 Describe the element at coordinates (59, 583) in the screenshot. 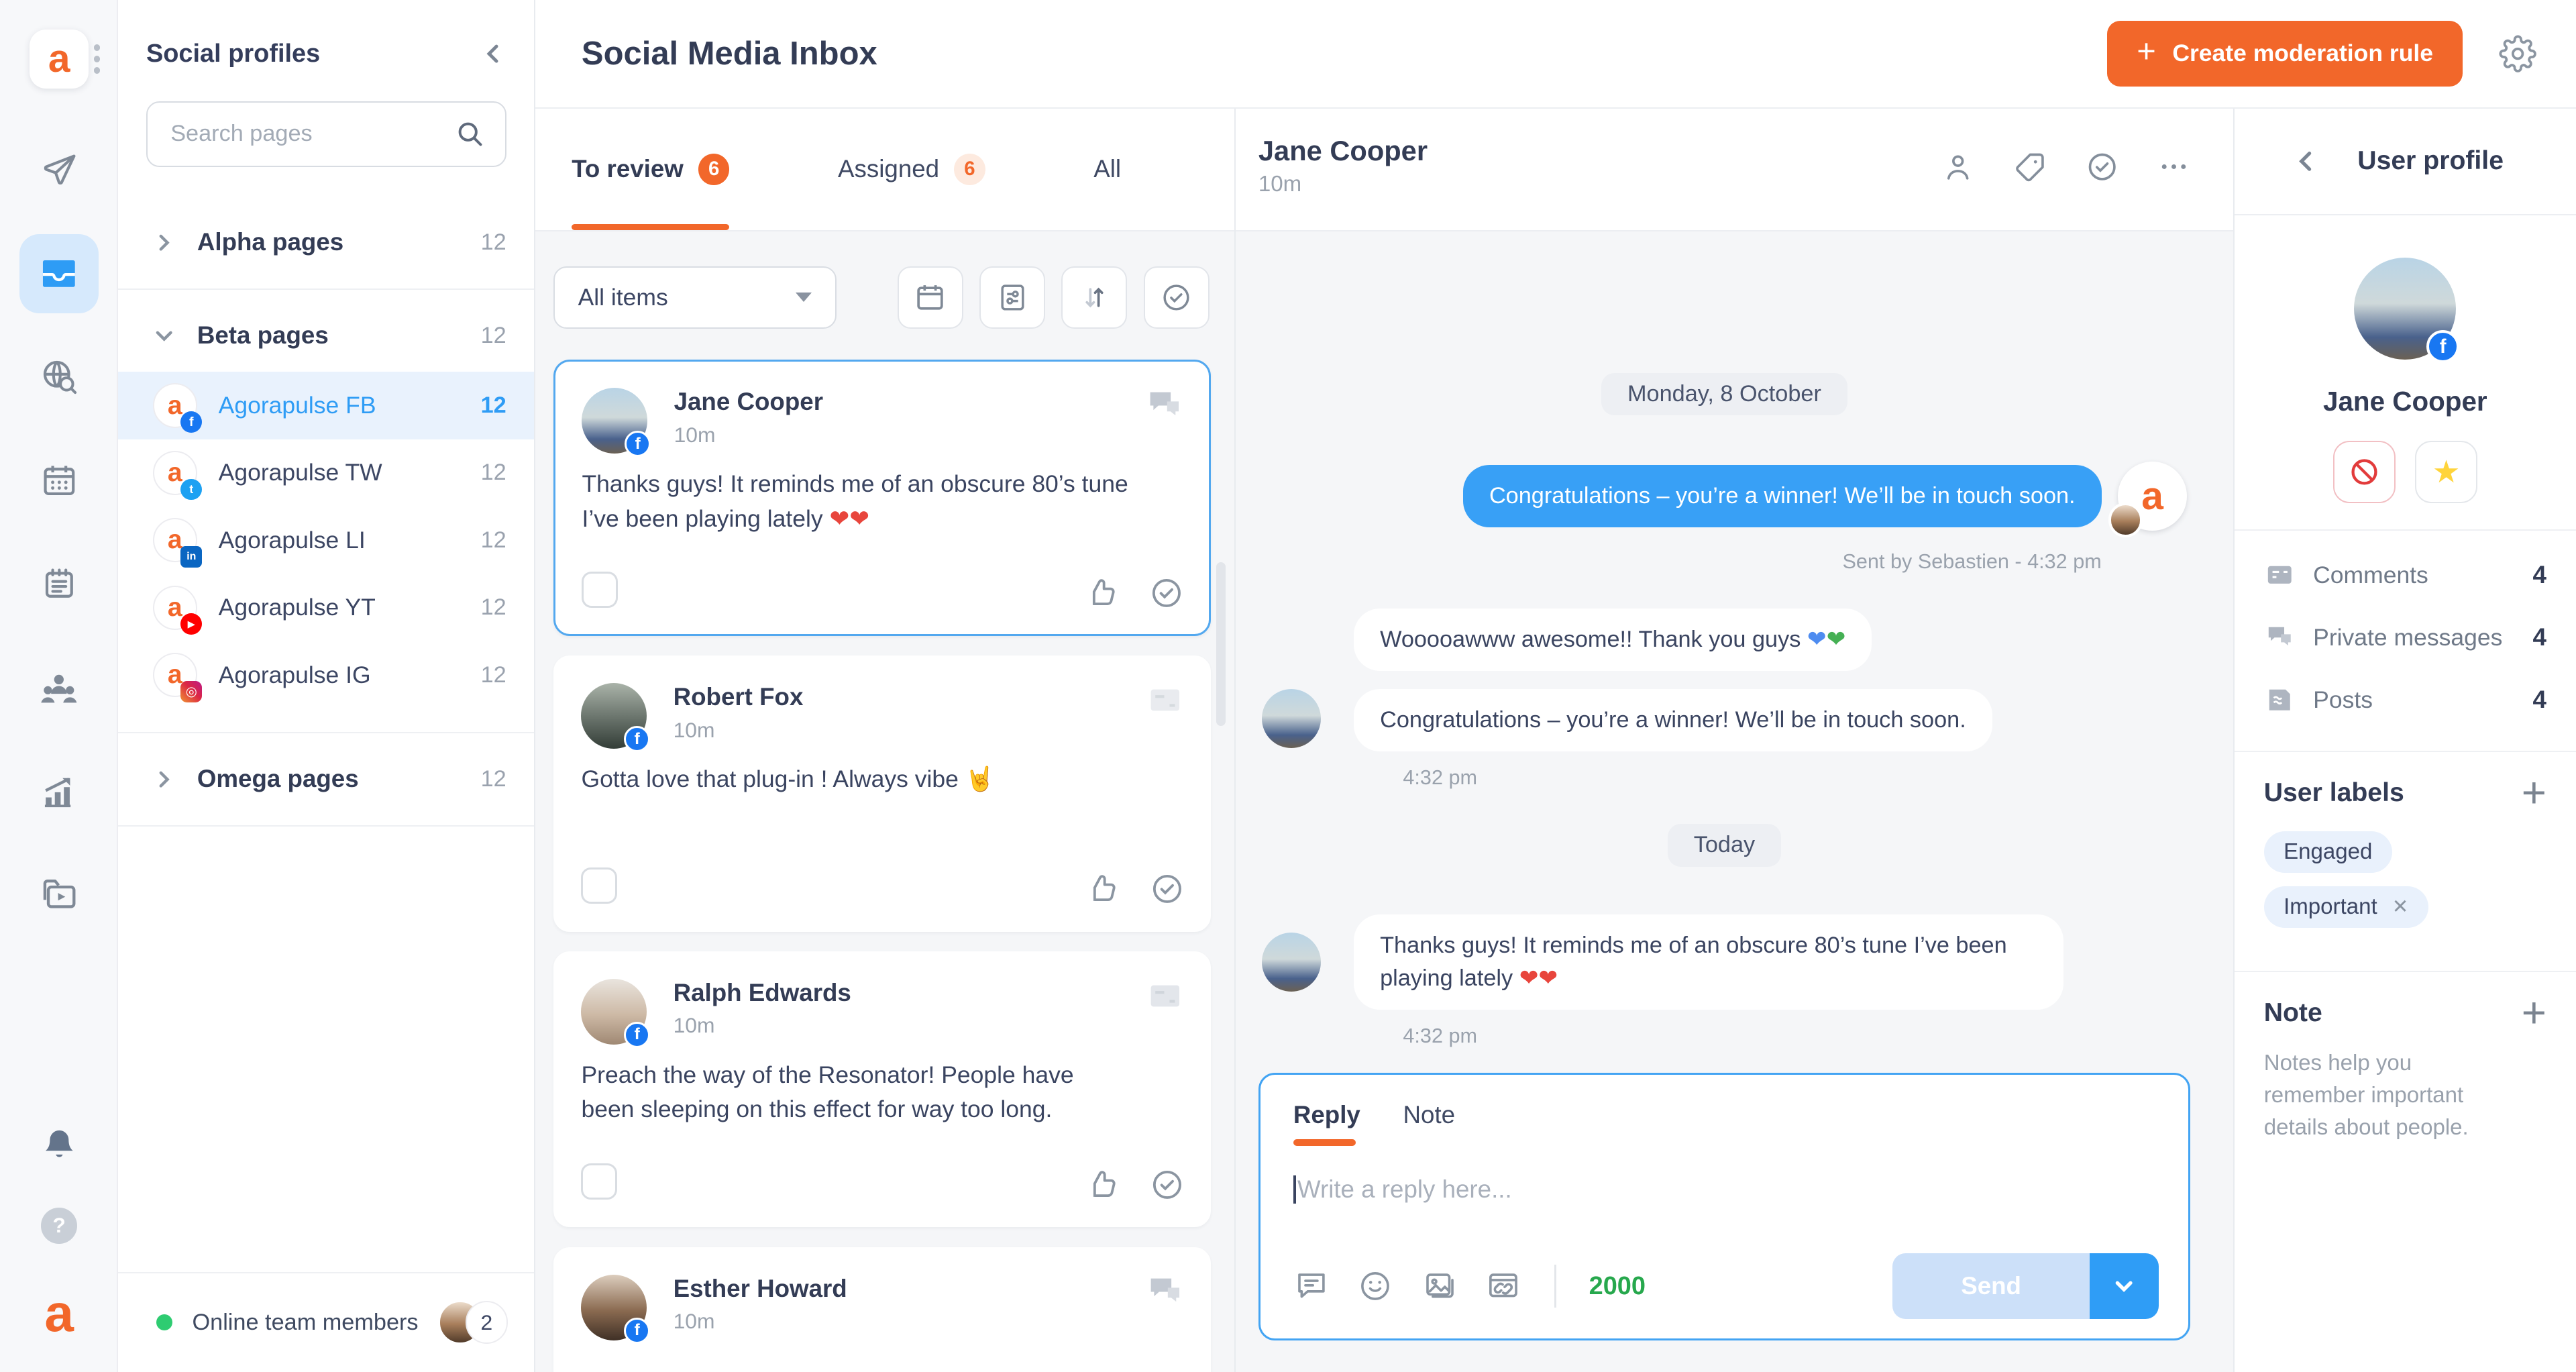

I see `rail-item-reports` at that location.